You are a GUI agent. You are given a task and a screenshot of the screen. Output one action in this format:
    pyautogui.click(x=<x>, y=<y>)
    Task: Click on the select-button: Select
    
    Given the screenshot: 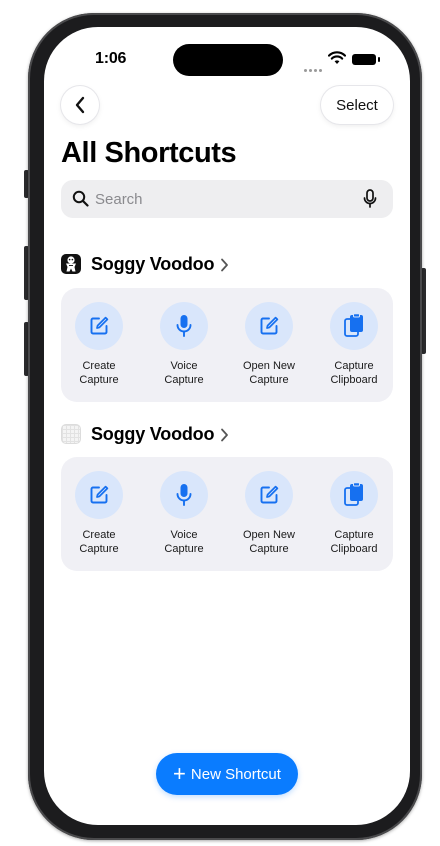 What is the action you would take?
    pyautogui.click(x=357, y=105)
    